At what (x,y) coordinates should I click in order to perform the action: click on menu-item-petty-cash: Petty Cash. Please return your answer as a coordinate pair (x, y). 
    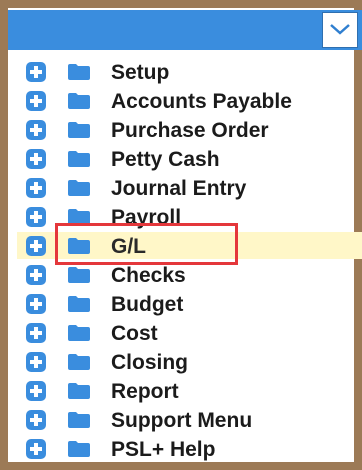
    Looking at the image, I should click on (191, 159).